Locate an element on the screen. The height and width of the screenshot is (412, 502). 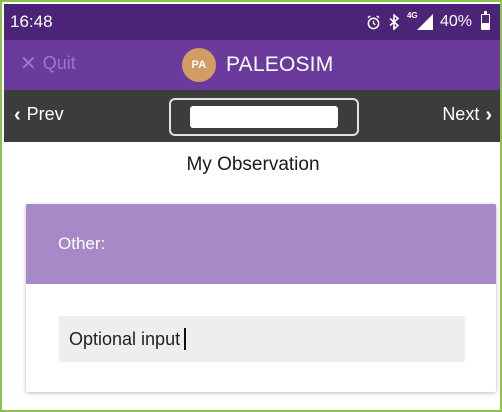
record-selector-field is located at coordinates (264, 117).